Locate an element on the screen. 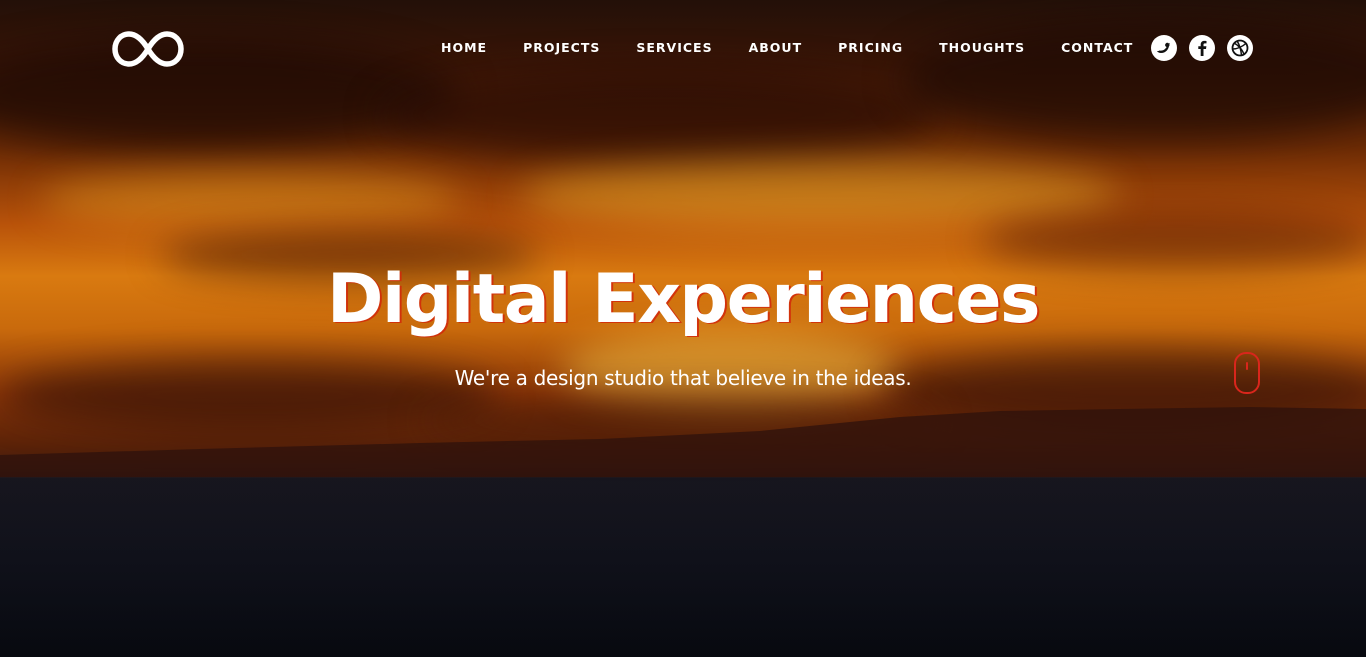 This screenshot has height=657, width=1366. mouse-scroll-icon is located at coordinates (1247, 373).